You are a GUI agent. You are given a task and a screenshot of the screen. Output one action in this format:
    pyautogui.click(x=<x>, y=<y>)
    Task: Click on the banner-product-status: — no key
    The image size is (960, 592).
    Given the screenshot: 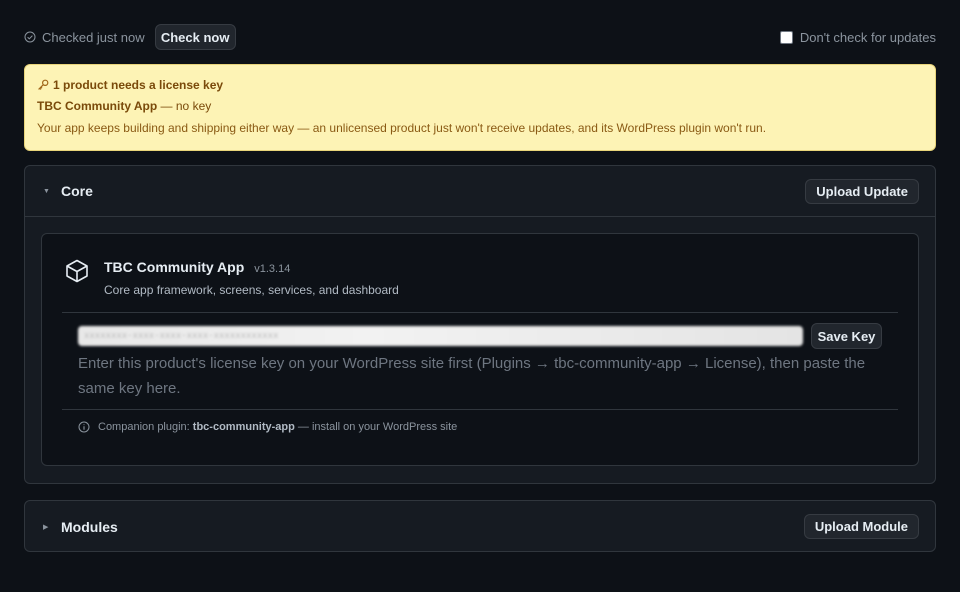 What is the action you would take?
    pyautogui.click(x=184, y=106)
    